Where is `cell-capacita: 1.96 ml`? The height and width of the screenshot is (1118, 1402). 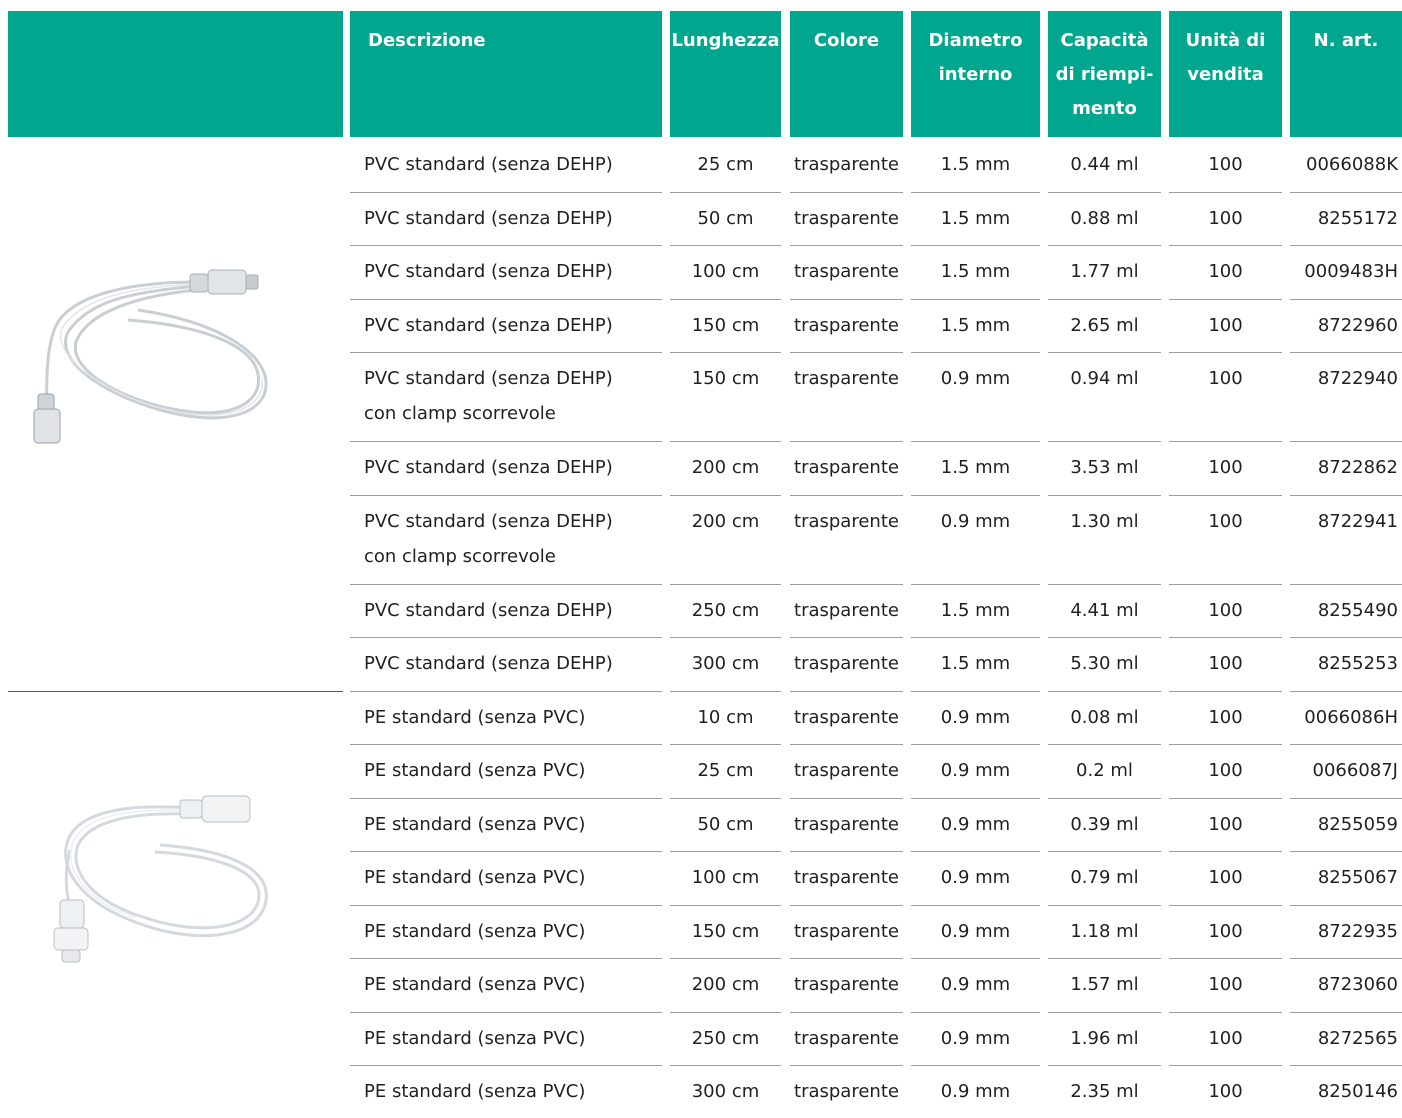 cell-capacita: 1.96 ml is located at coordinates (1104, 1038).